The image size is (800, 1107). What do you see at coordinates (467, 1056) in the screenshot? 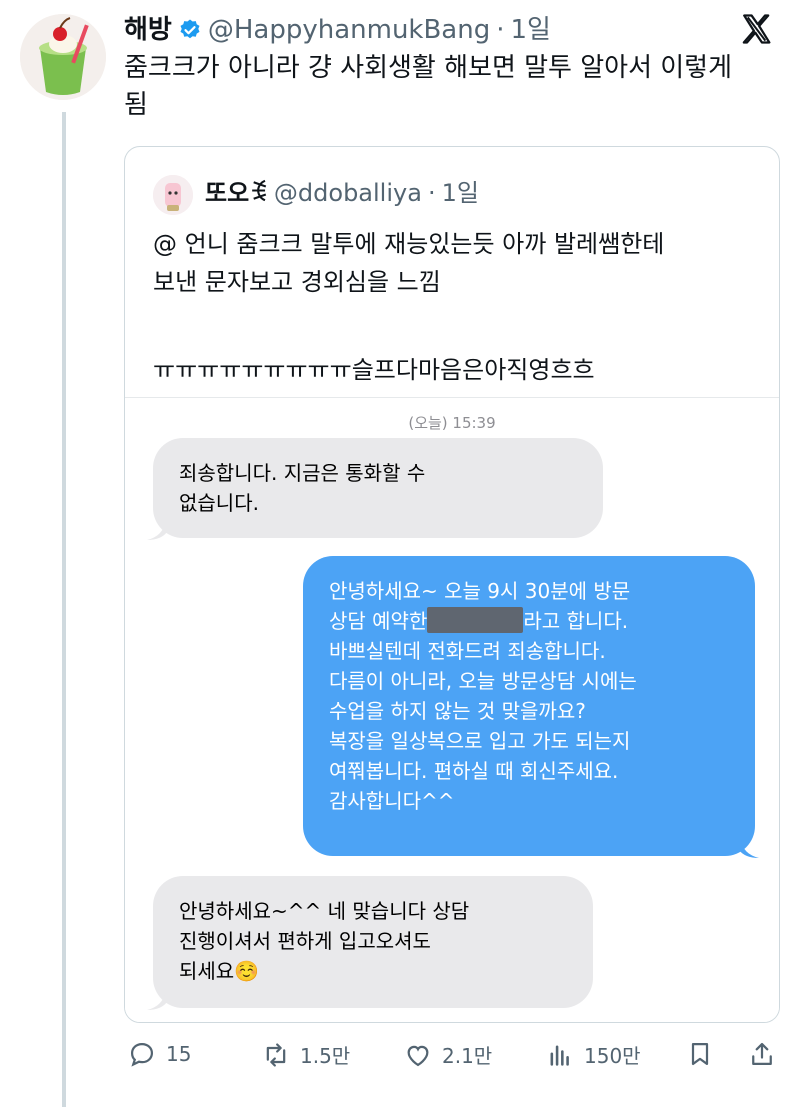
I see `like-count: 2.1만` at bounding box center [467, 1056].